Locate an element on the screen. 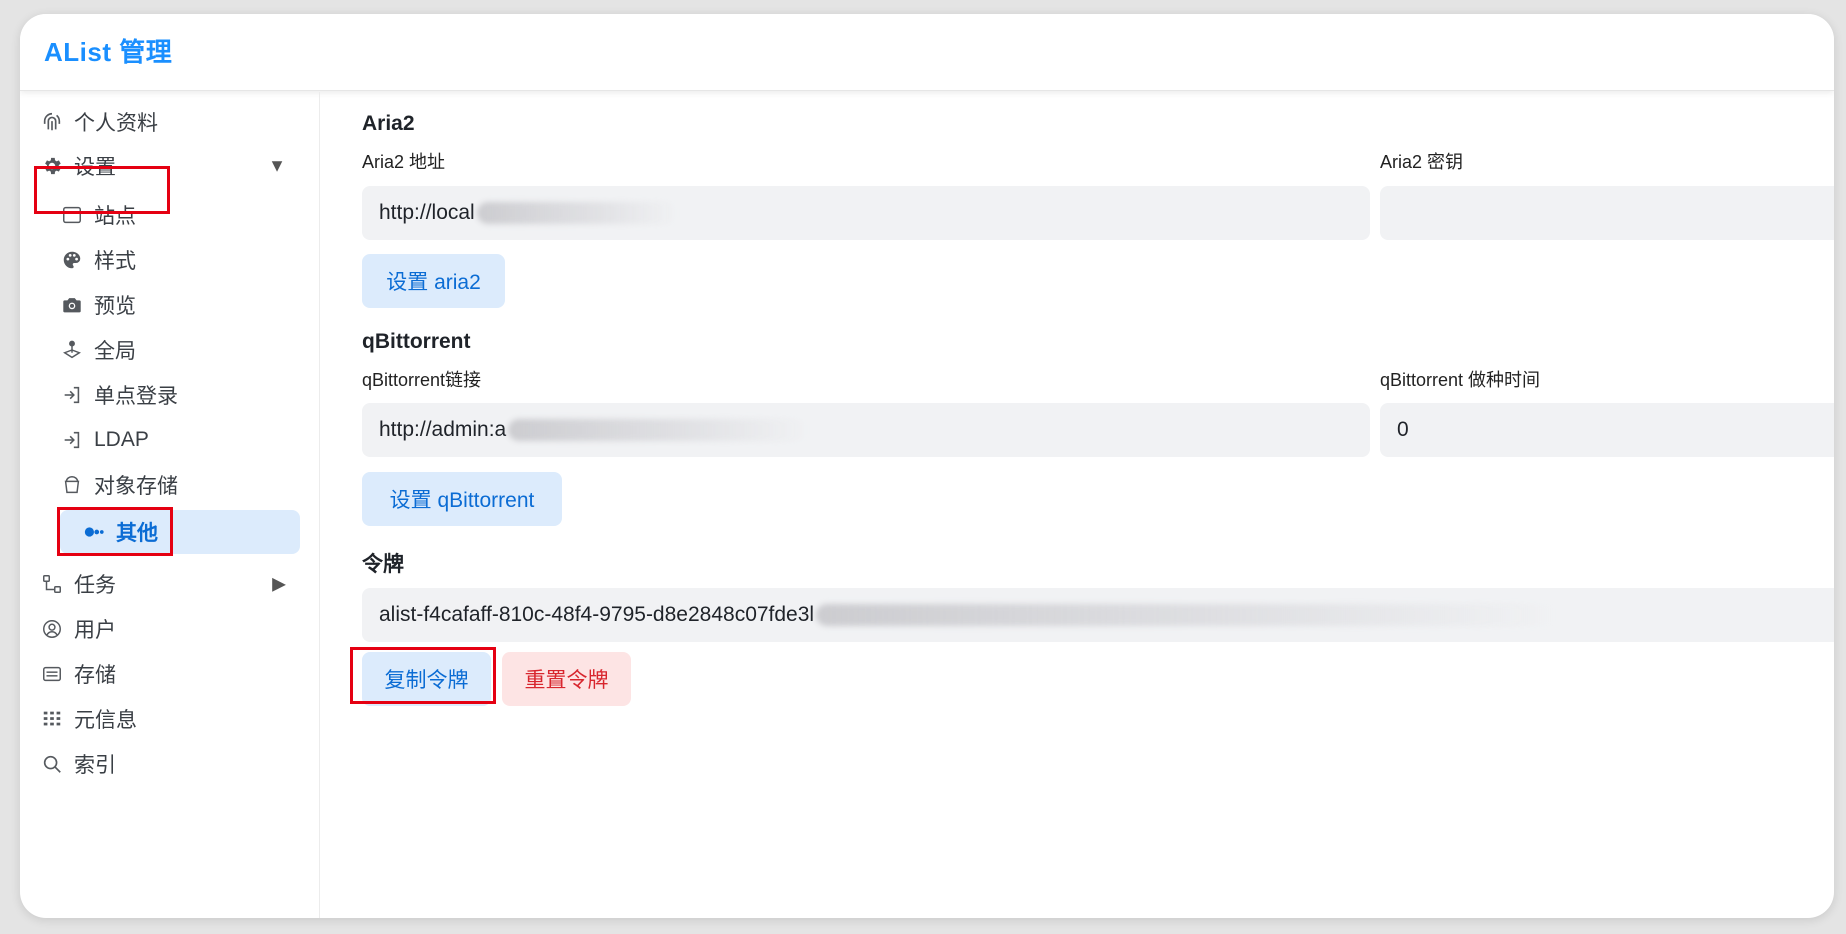  sidebar-item-label: 存储 is located at coordinates (95, 675).